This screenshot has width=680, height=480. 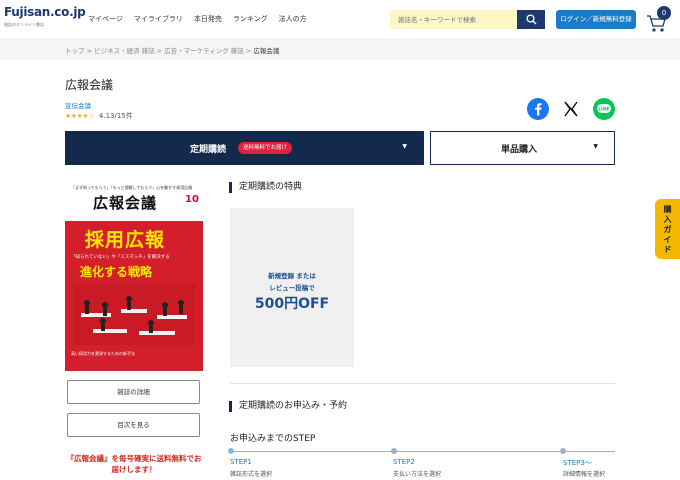 I want to click on logo-tagline: 雑誌のオンライン書店, so click(x=24, y=24).